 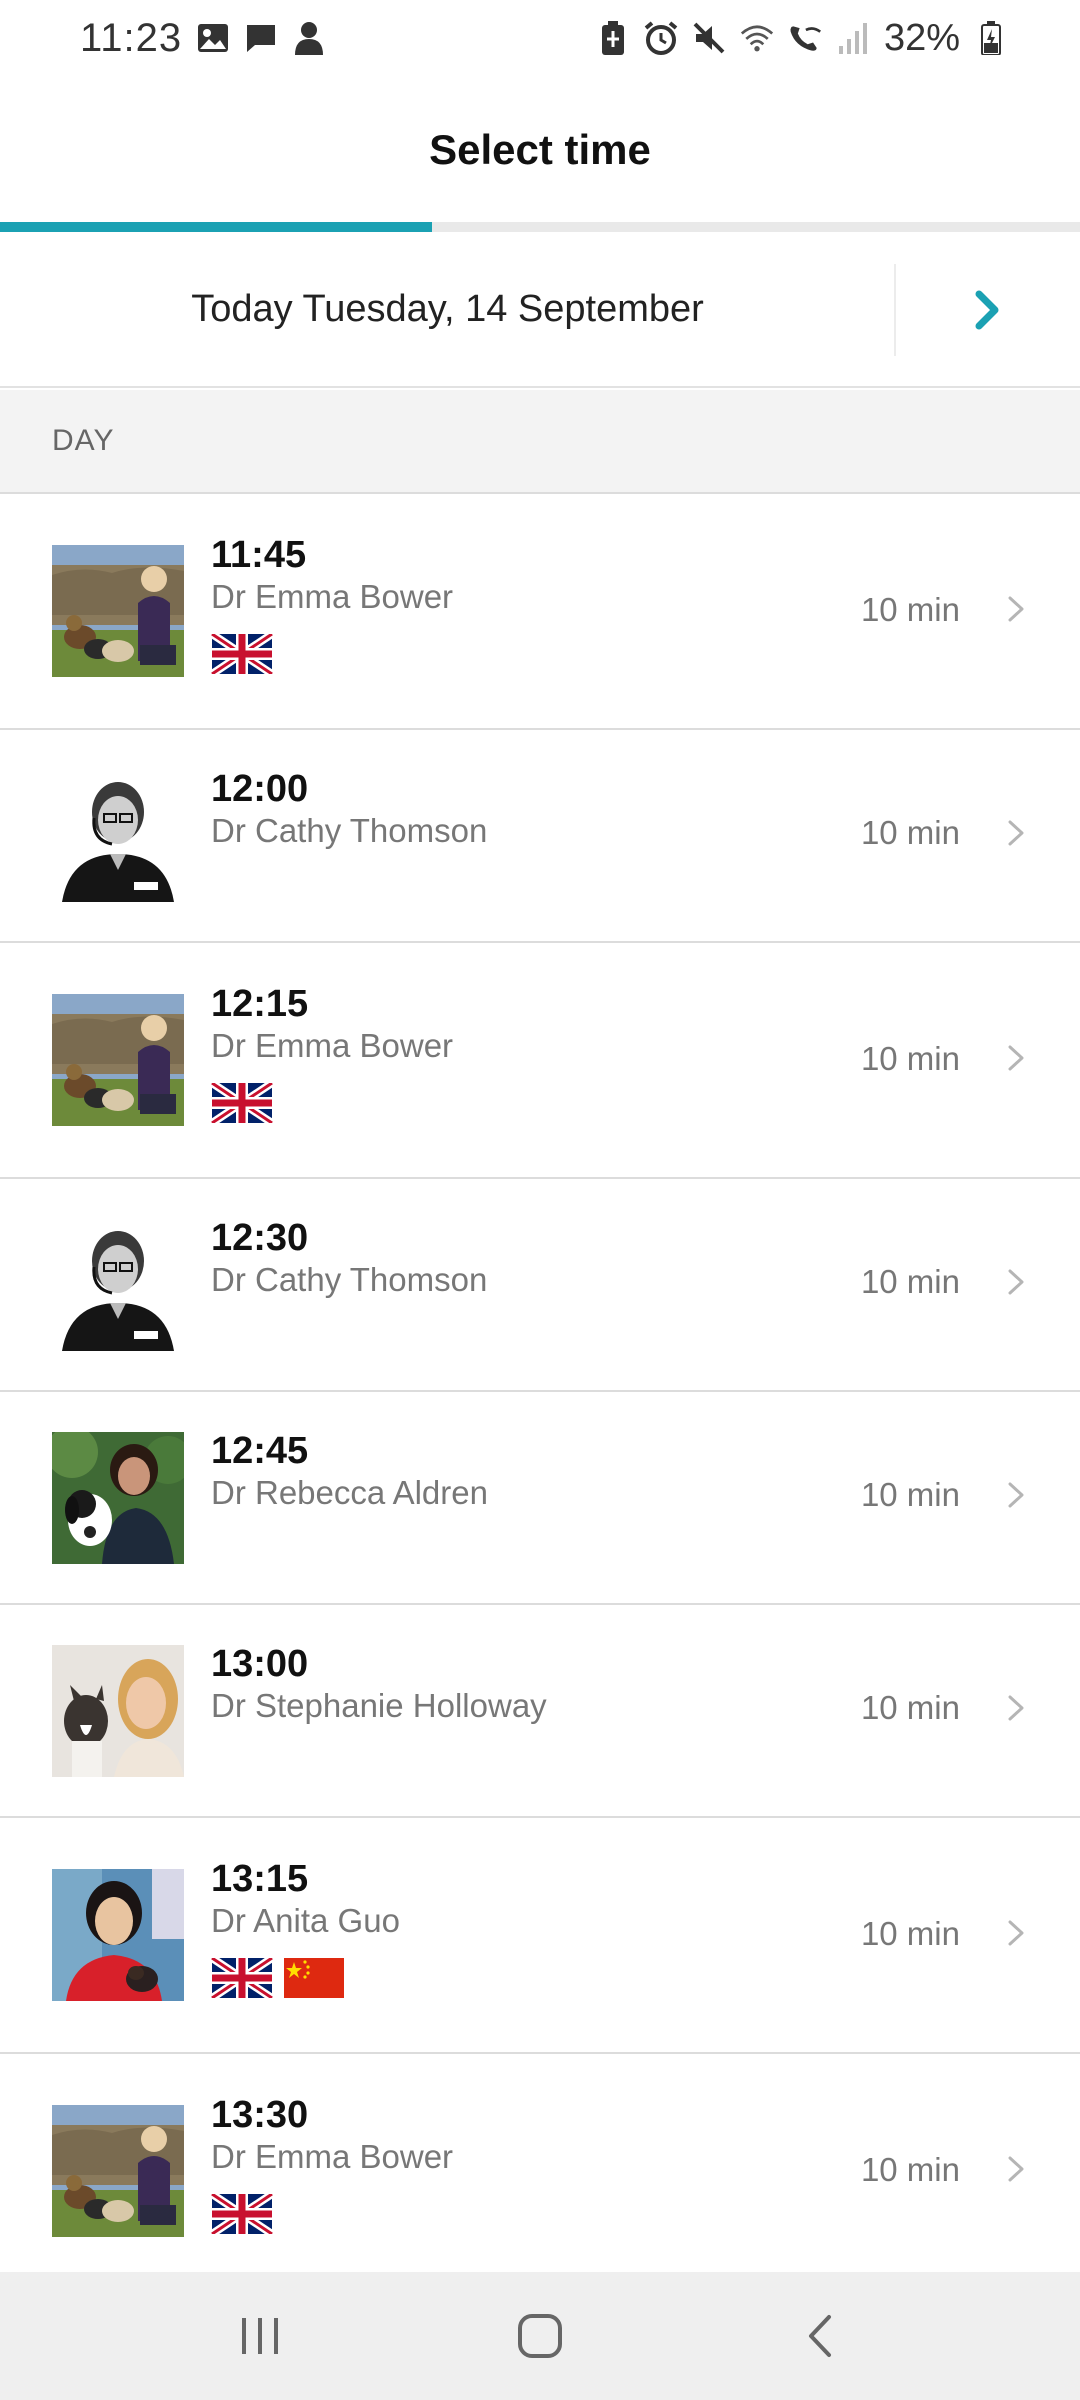 What do you see at coordinates (540, 1498) in the screenshot?
I see `time-slot-row: 12:45 Dr Rebecca Aldren 10 min` at bounding box center [540, 1498].